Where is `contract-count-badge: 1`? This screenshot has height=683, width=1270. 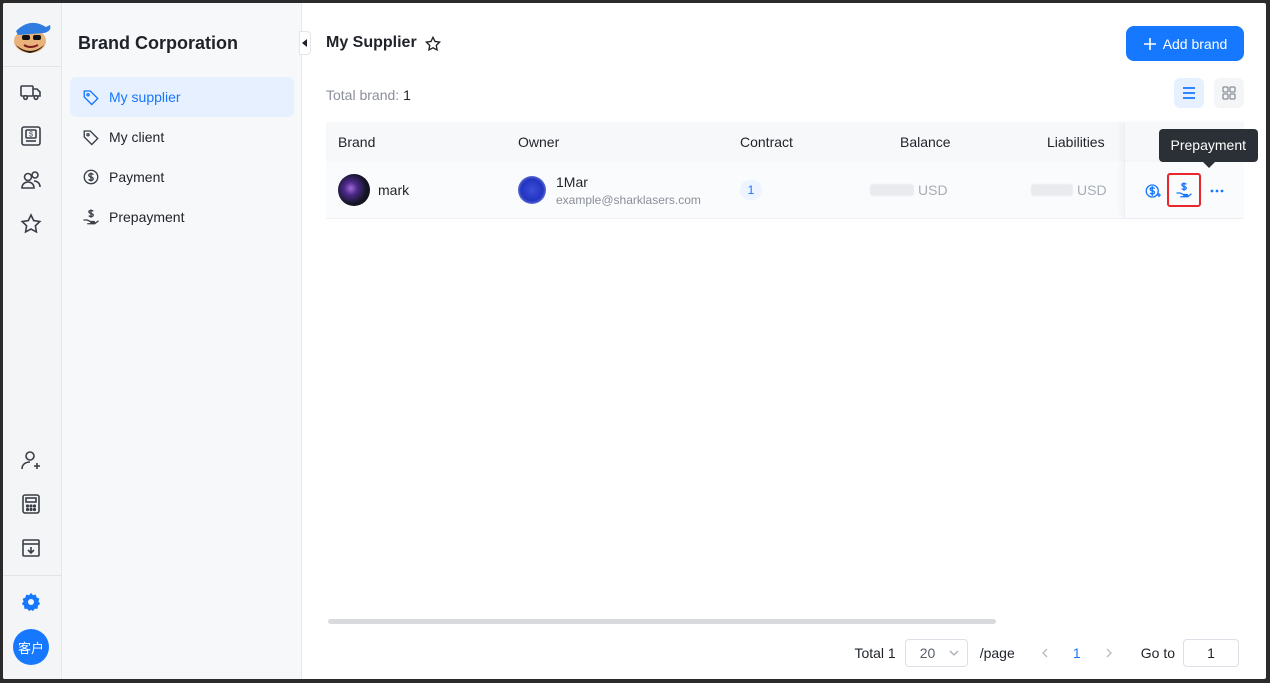 contract-count-badge: 1 is located at coordinates (751, 190).